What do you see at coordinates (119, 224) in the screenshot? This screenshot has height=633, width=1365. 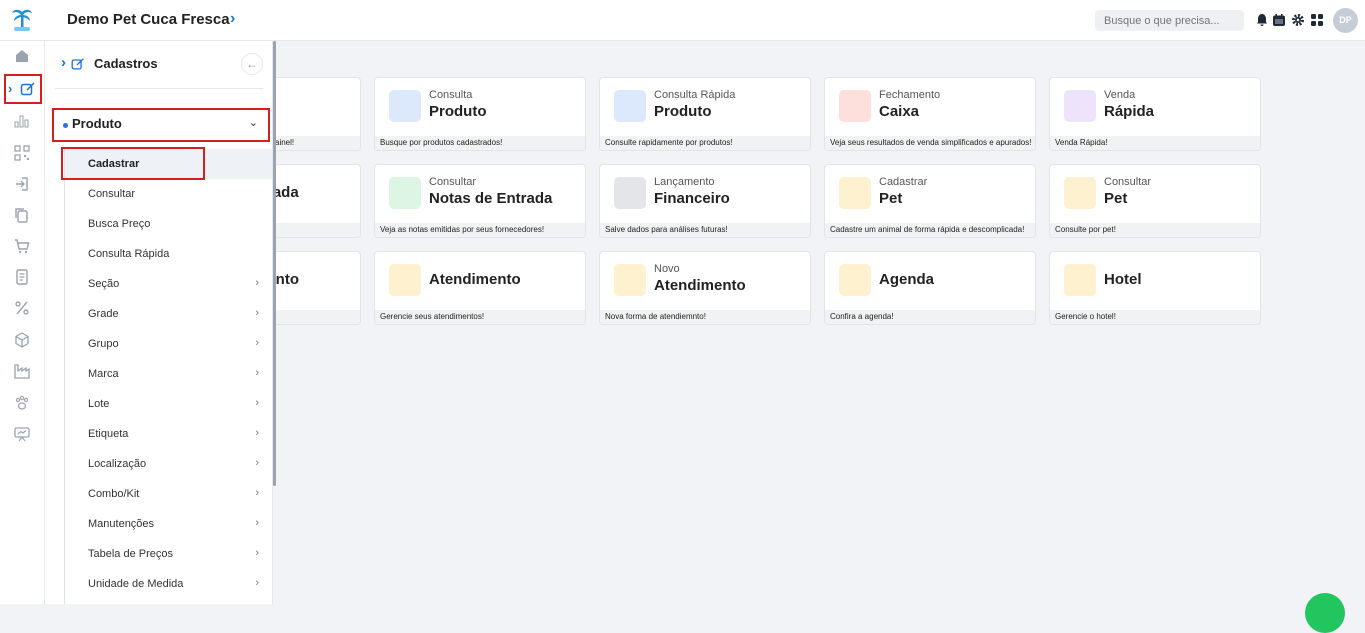 I see `submenu-item-label: Busca Preço` at bounding box center [119, 224].